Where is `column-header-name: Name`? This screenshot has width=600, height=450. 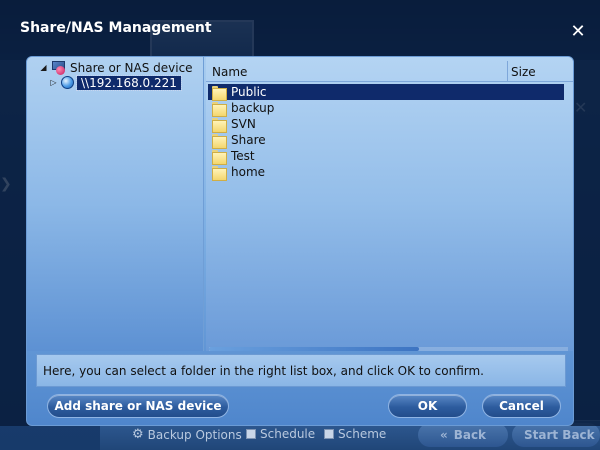 column-header-name: Name is located at coordinates (229, 72).